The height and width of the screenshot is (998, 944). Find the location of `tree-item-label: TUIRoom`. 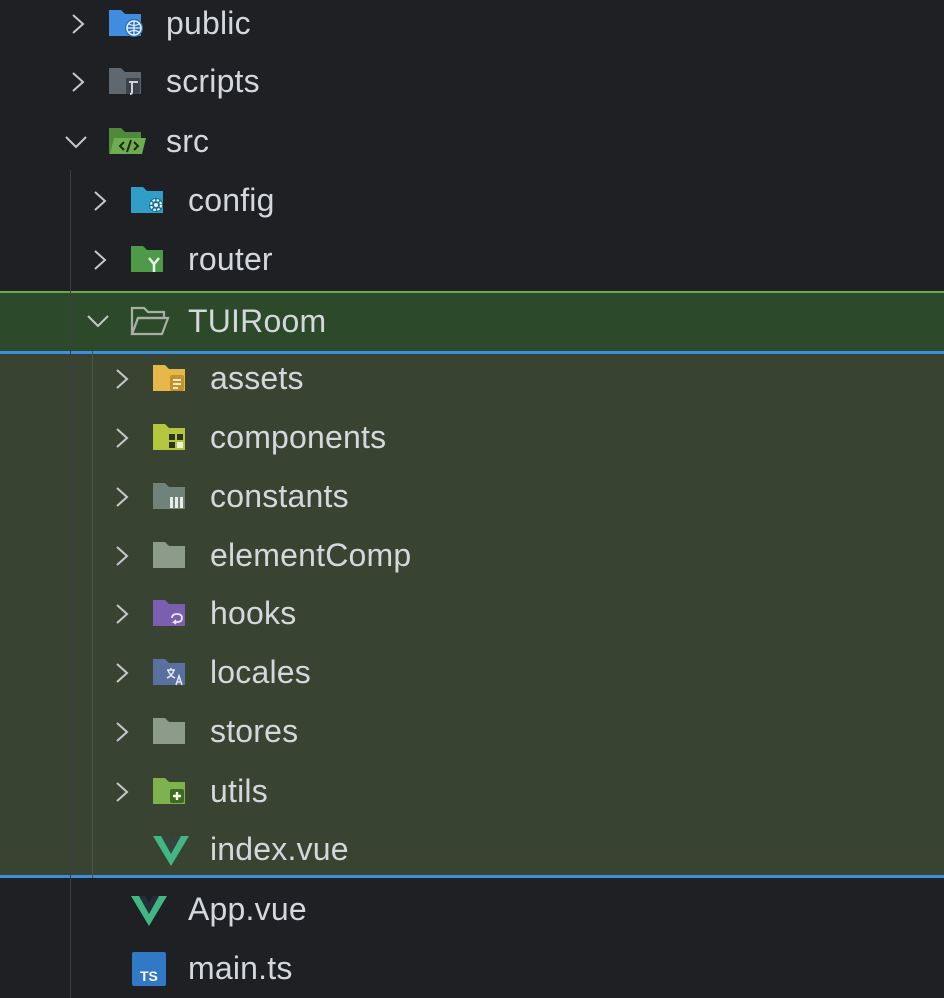

tree-item-label: TUIRoom is located at coordinates (257, 320).